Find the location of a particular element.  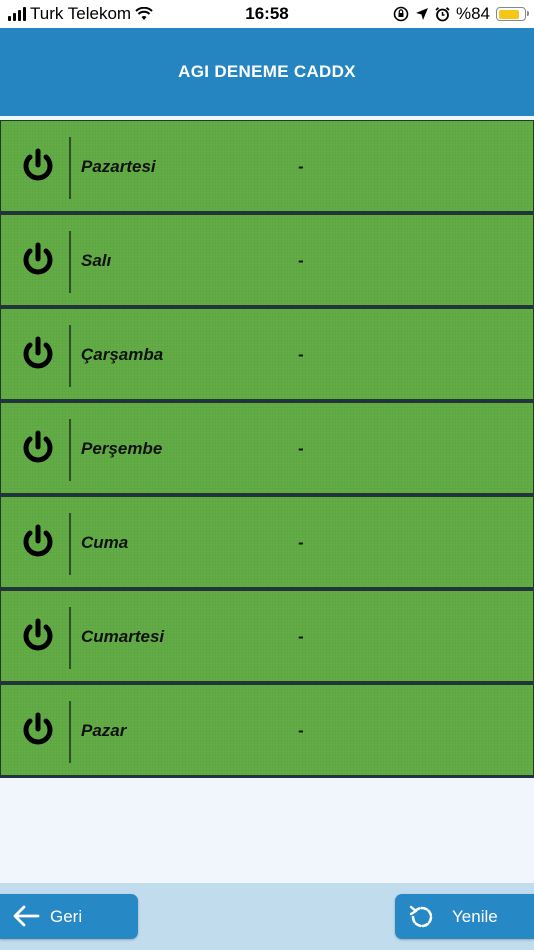

day-row: Pazartesi - is located at coordinates (267, 166).